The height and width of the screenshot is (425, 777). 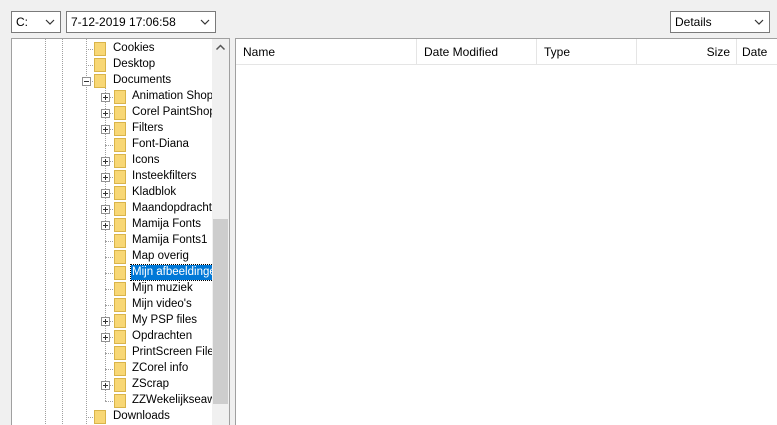 I want to click on tree-item-label: PrintScreen Files, so click(x=173, y=352).